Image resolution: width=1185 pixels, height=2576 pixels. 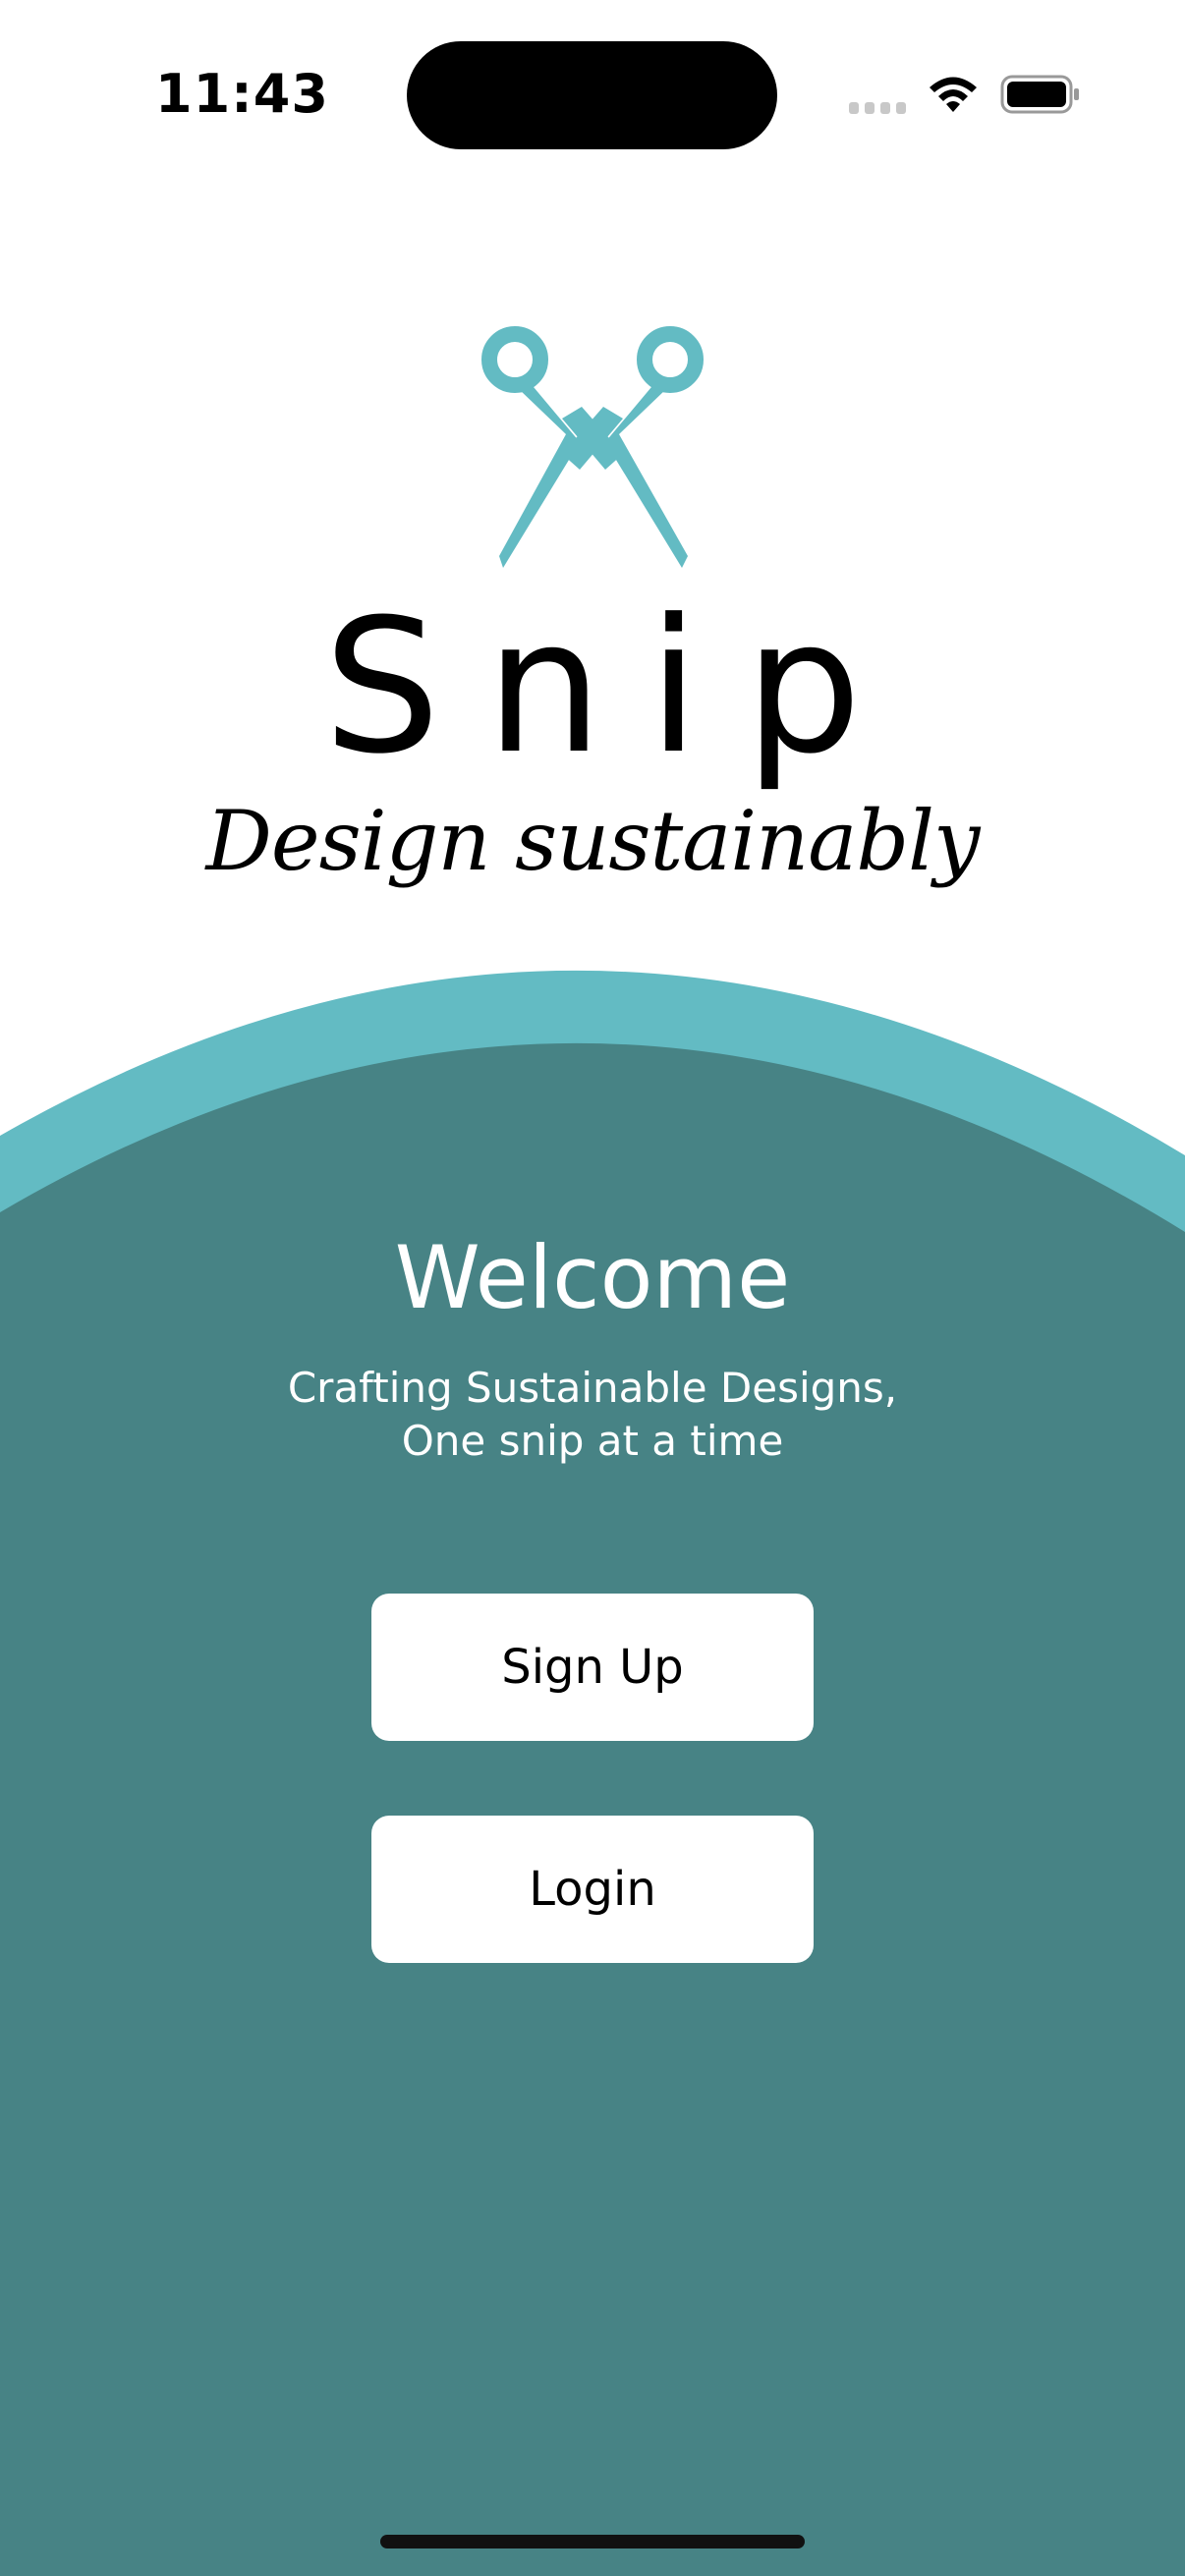 What do you see at coordinates (592, 95) in the screenshot?
I see `dynamic-island` at bounding box center [592, 95].